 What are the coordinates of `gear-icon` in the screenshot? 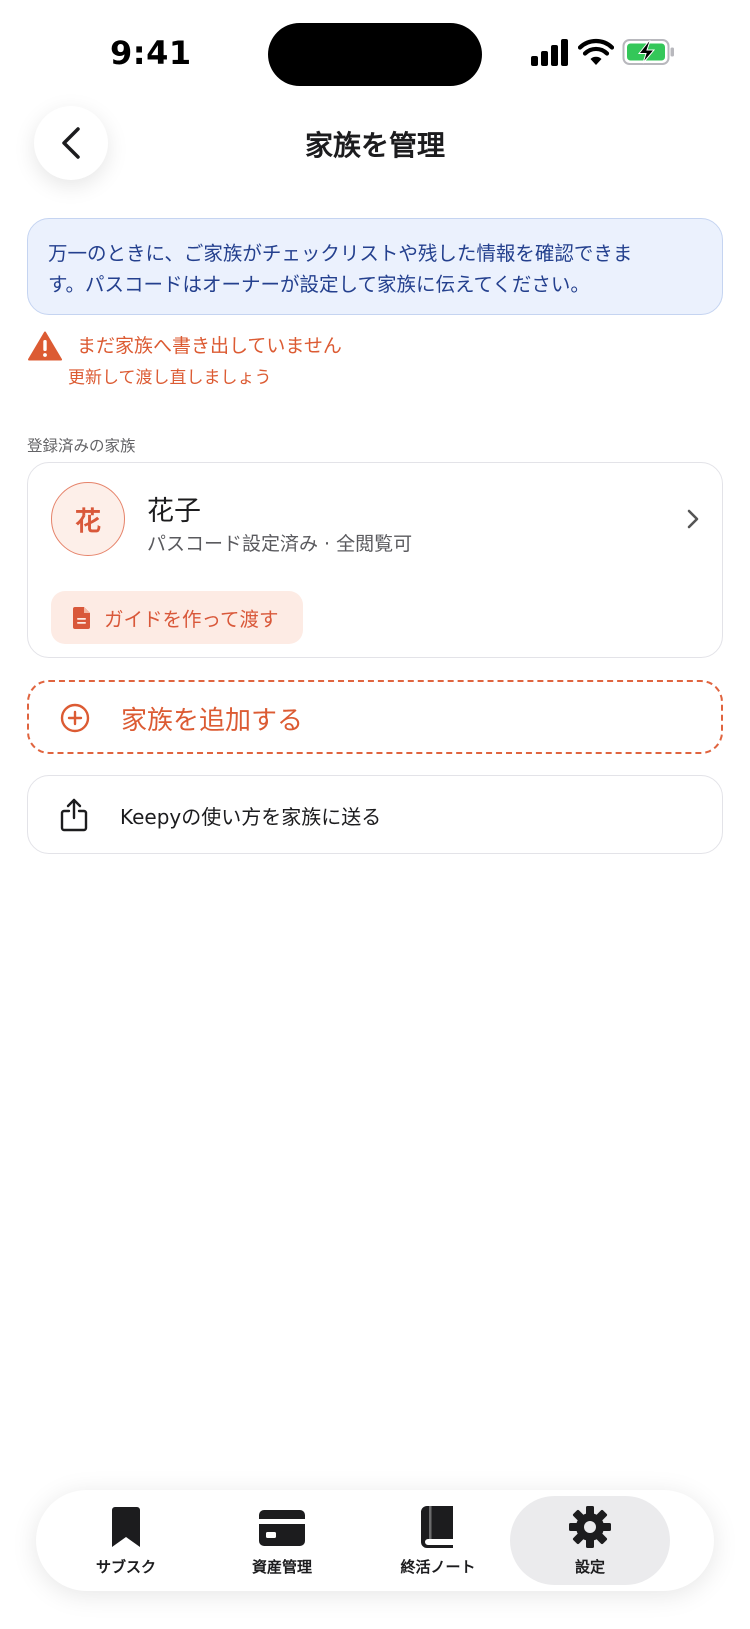 It's located at (590, 1527).